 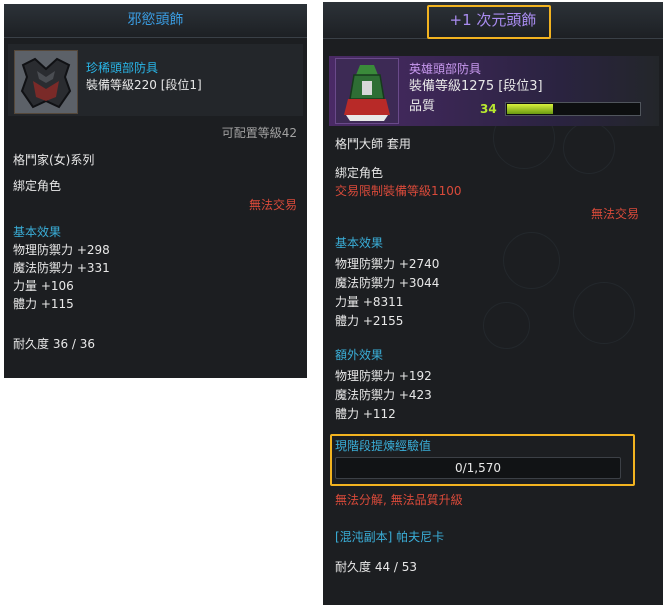 I want to click on exp-bar: 0/1,570, so click(x=478, y=468).